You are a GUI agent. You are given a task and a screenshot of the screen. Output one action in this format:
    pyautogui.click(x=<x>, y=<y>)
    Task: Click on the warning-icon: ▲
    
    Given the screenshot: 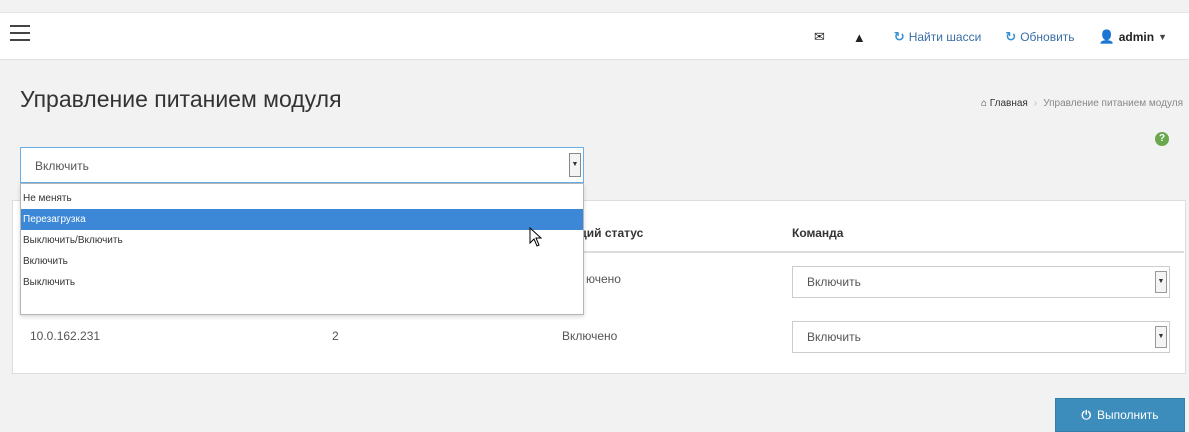 What is the action you would take?
    pyautogui.click(x=859, y=37)
    